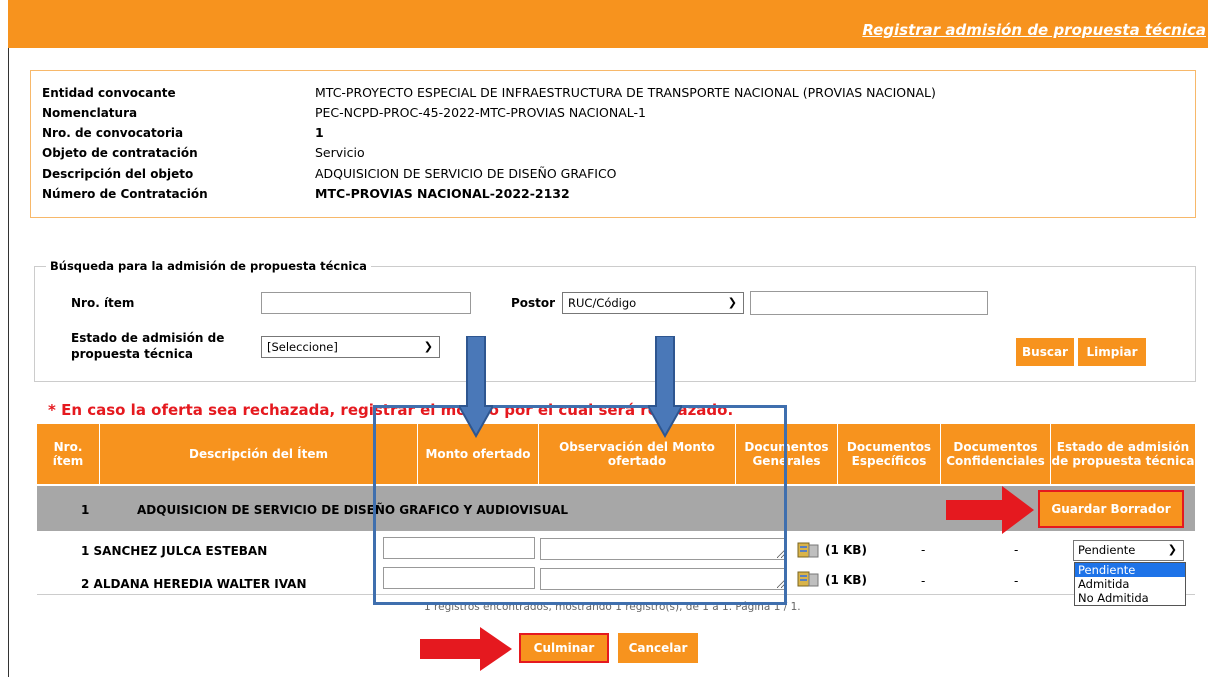 Image resolution: width=1208 pixels, height=677 pixels. Describe the element at coordinates (1034, 30) in the screenshot. I see `page-title: Registrar admisión de propuesta técnica` at that location.